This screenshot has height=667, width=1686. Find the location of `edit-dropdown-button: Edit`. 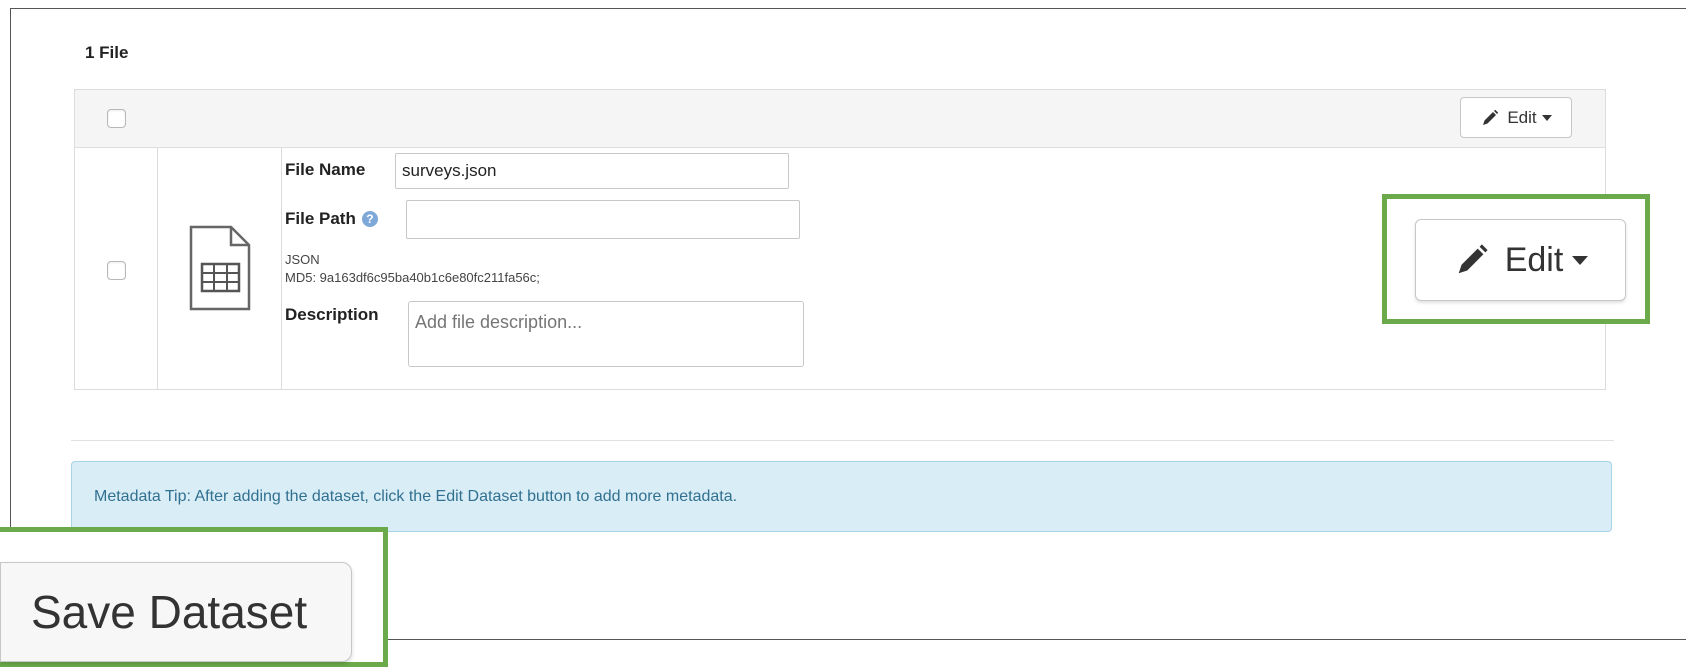

edit-dropdown-button: Edit is located at coordinates (1516, 117).